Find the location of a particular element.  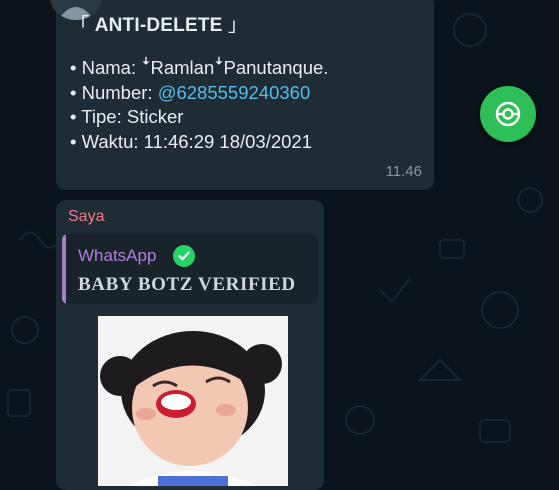

quote-accent-bar is located at coordinates (64, 269).